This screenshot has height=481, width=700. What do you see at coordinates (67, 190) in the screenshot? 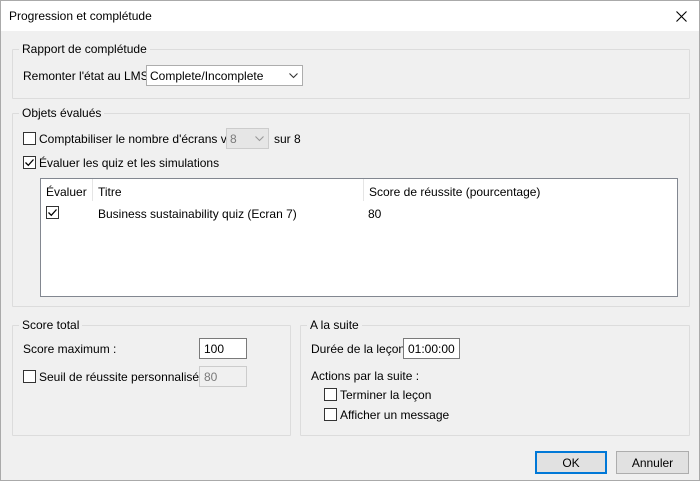
I see `column-header-evaluer: Évaluer` at bounding box center [67, 190].